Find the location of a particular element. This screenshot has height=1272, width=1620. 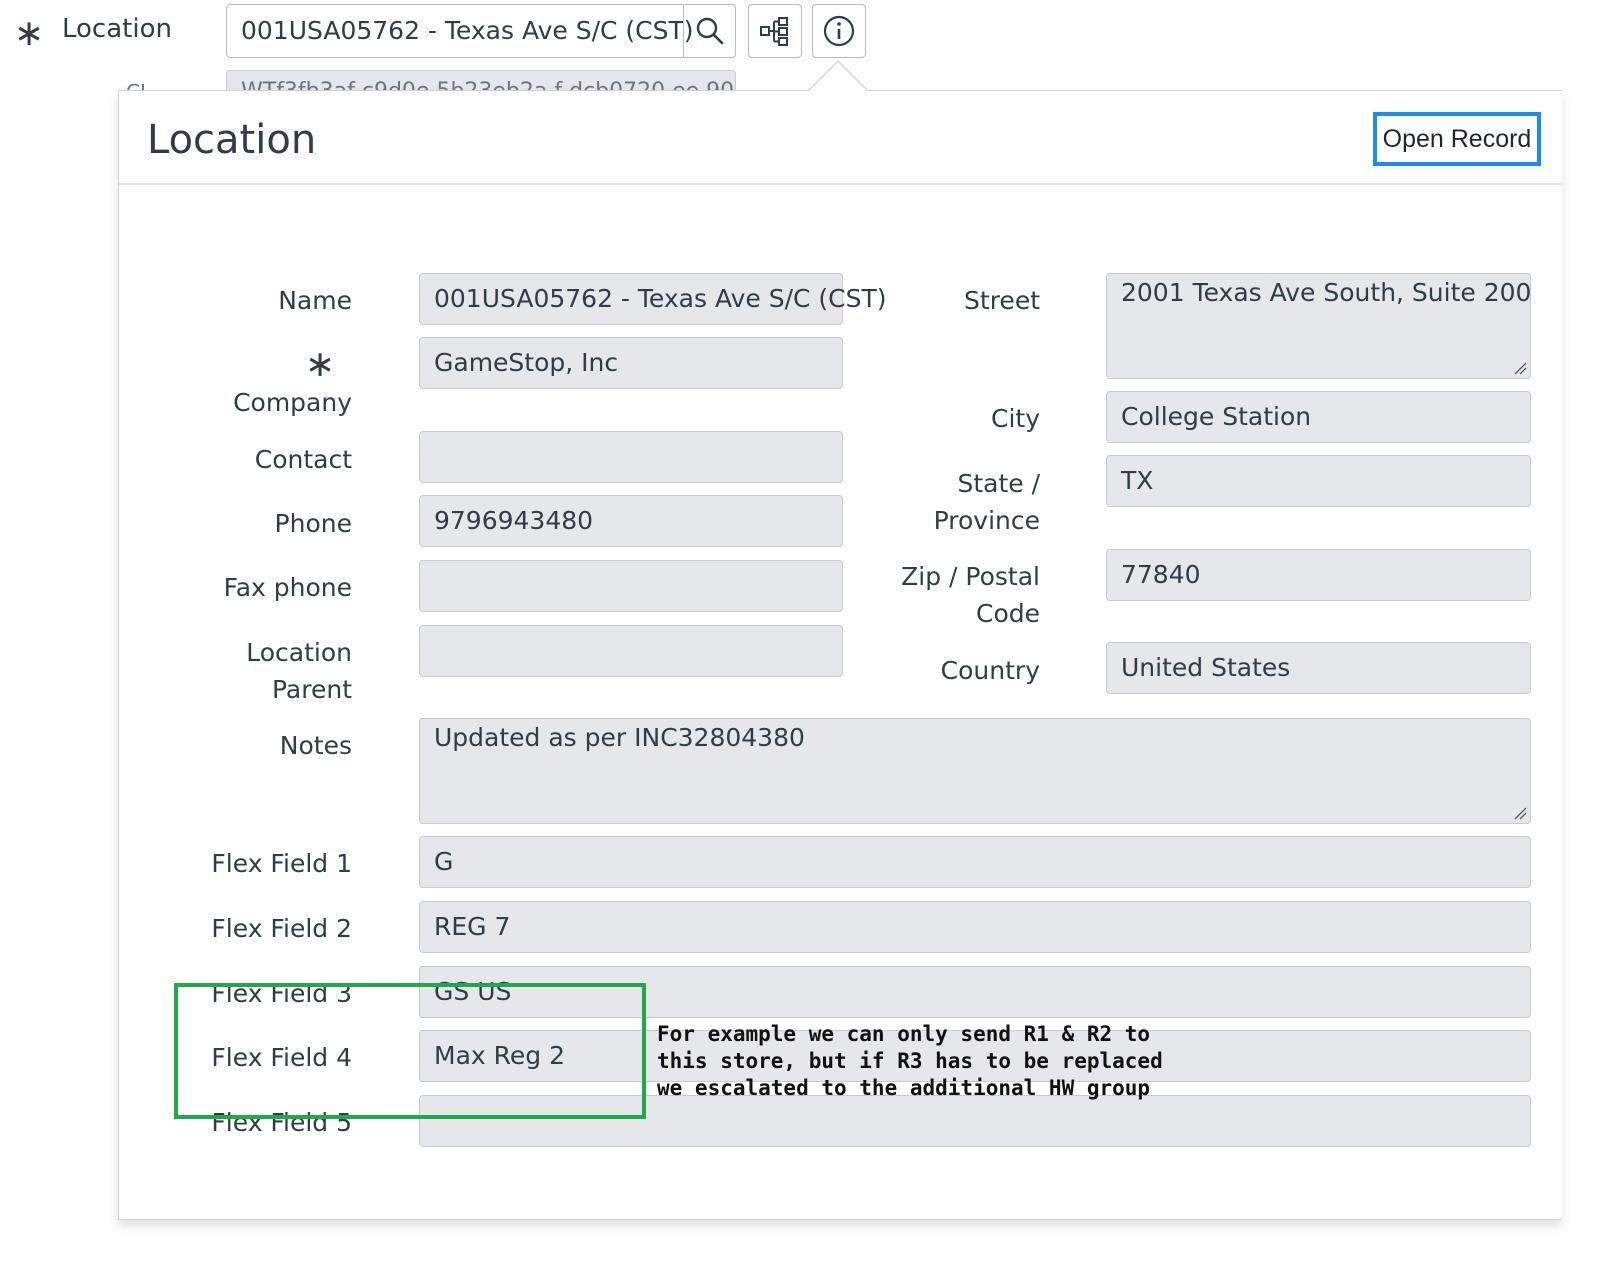

street-field: 2001 Texas Ave South, Suite 200 is located at coordinates (1318, 326).